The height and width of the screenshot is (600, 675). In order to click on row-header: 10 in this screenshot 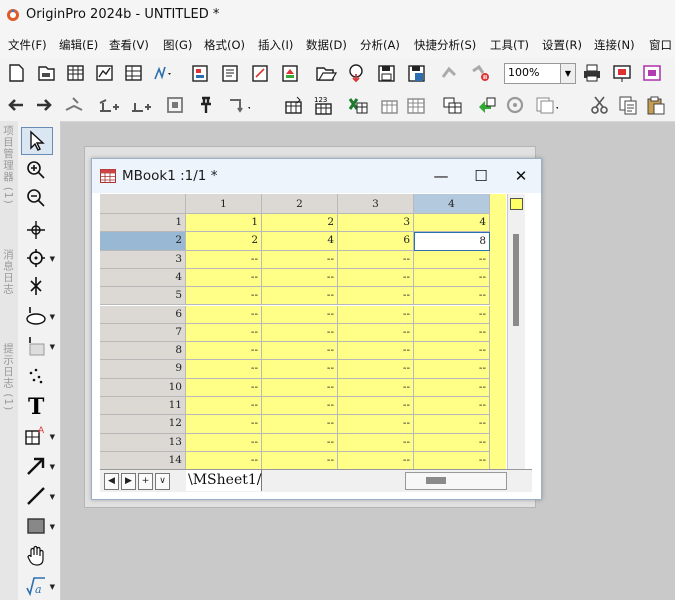, I will do `click(143, 387)`.